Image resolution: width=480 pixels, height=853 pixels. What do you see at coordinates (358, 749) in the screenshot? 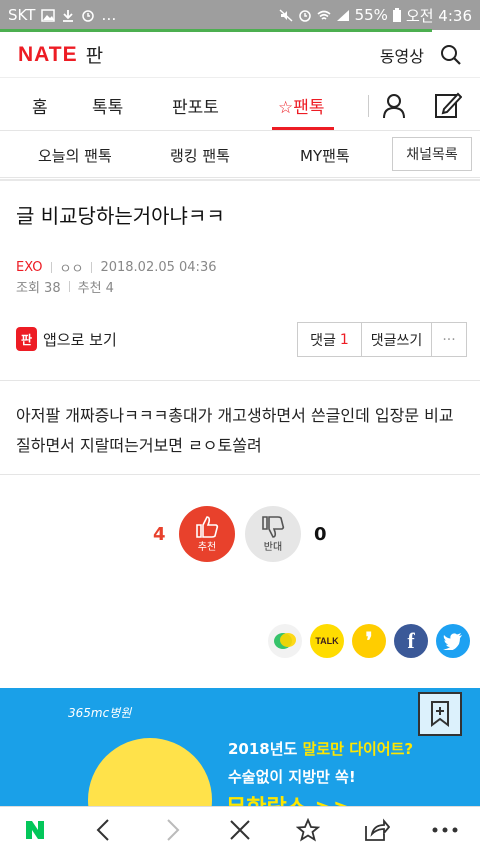
I see `ad-headline-highlight: 말로만 다이어트?` at bounding box center [358, 749].